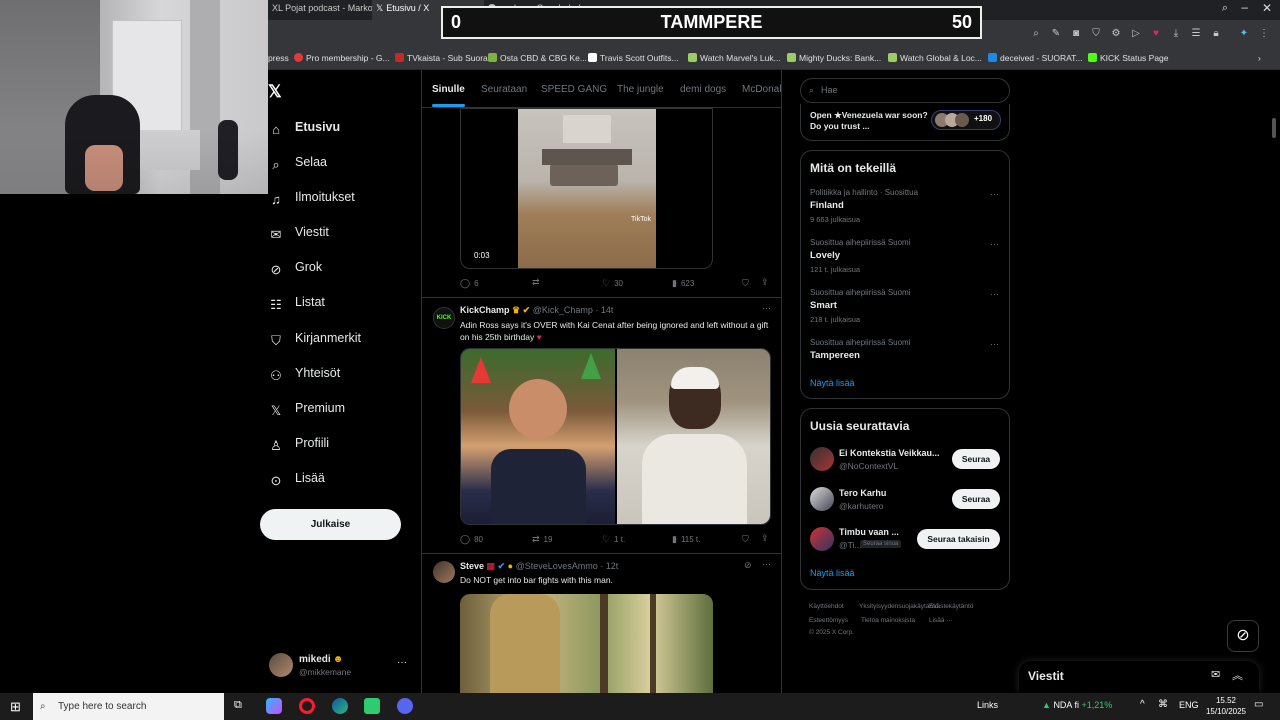 The width and height of the screenshot is (1280, 720). Describe the element at coordinates (504, 89) in the screenshot. I see `tab-following: Seurataan` at that location.